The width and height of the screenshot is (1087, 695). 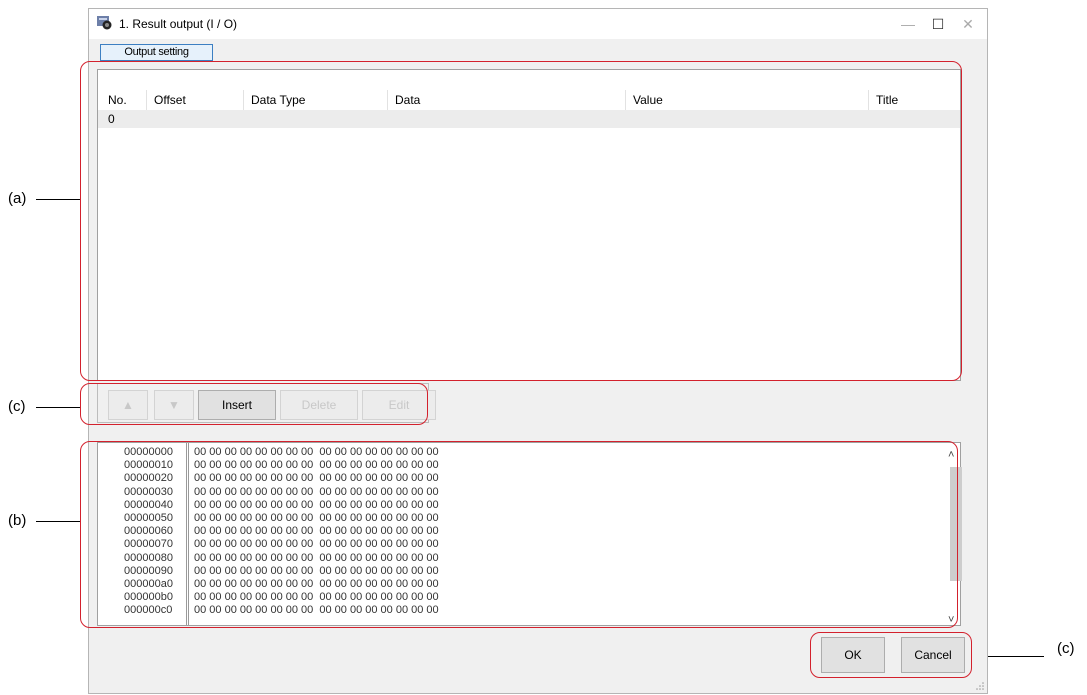 I want to click on resize-grip-icon, so click(x=980, y=686).